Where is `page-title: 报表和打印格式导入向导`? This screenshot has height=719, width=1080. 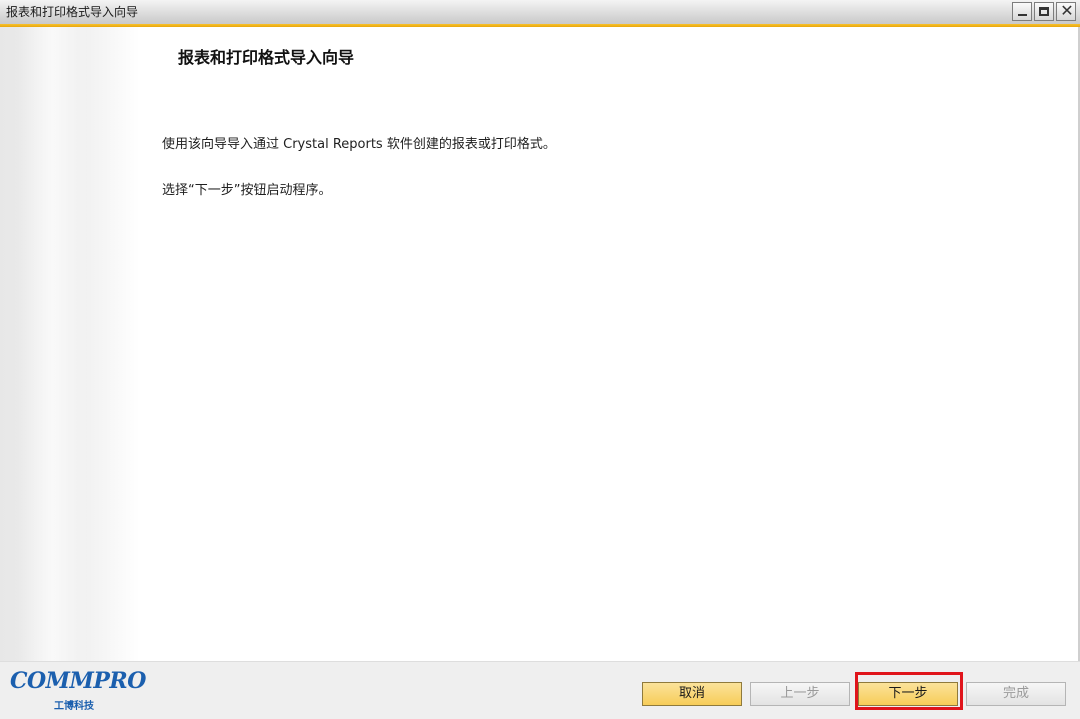 page-title: 报表和打印格式导入向导 is located at coordinates (266, 57).